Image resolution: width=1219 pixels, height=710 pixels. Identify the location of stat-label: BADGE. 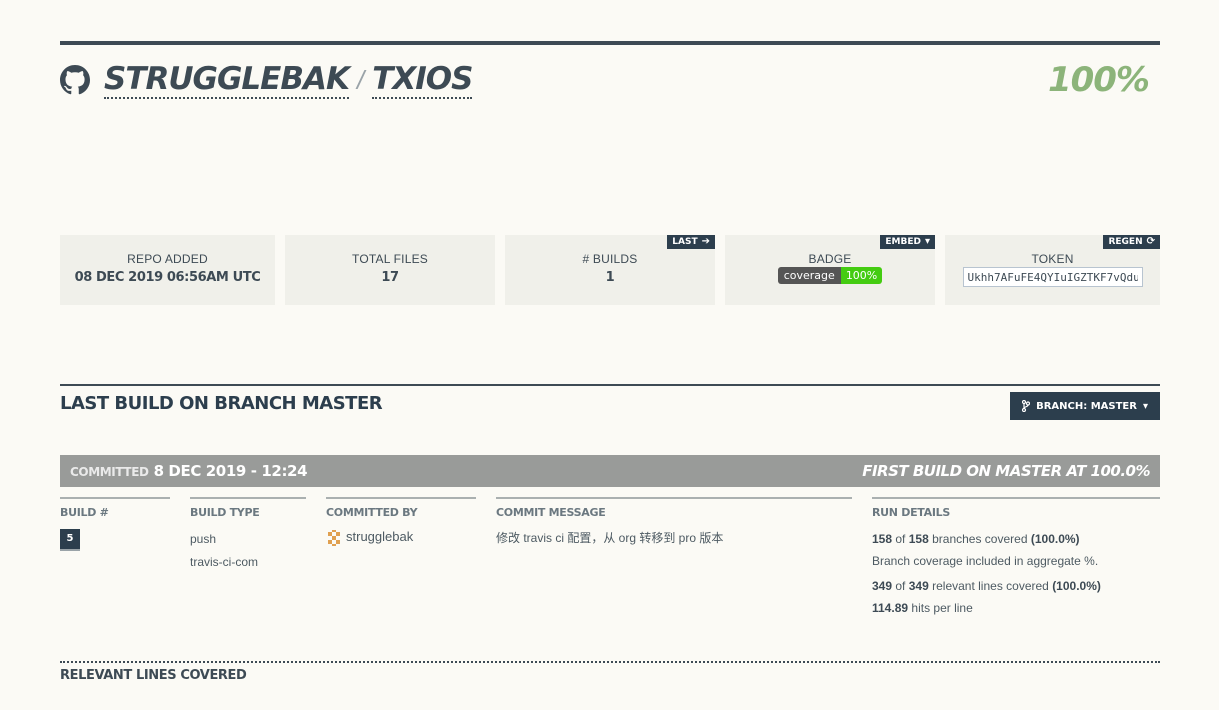
(830, 259).